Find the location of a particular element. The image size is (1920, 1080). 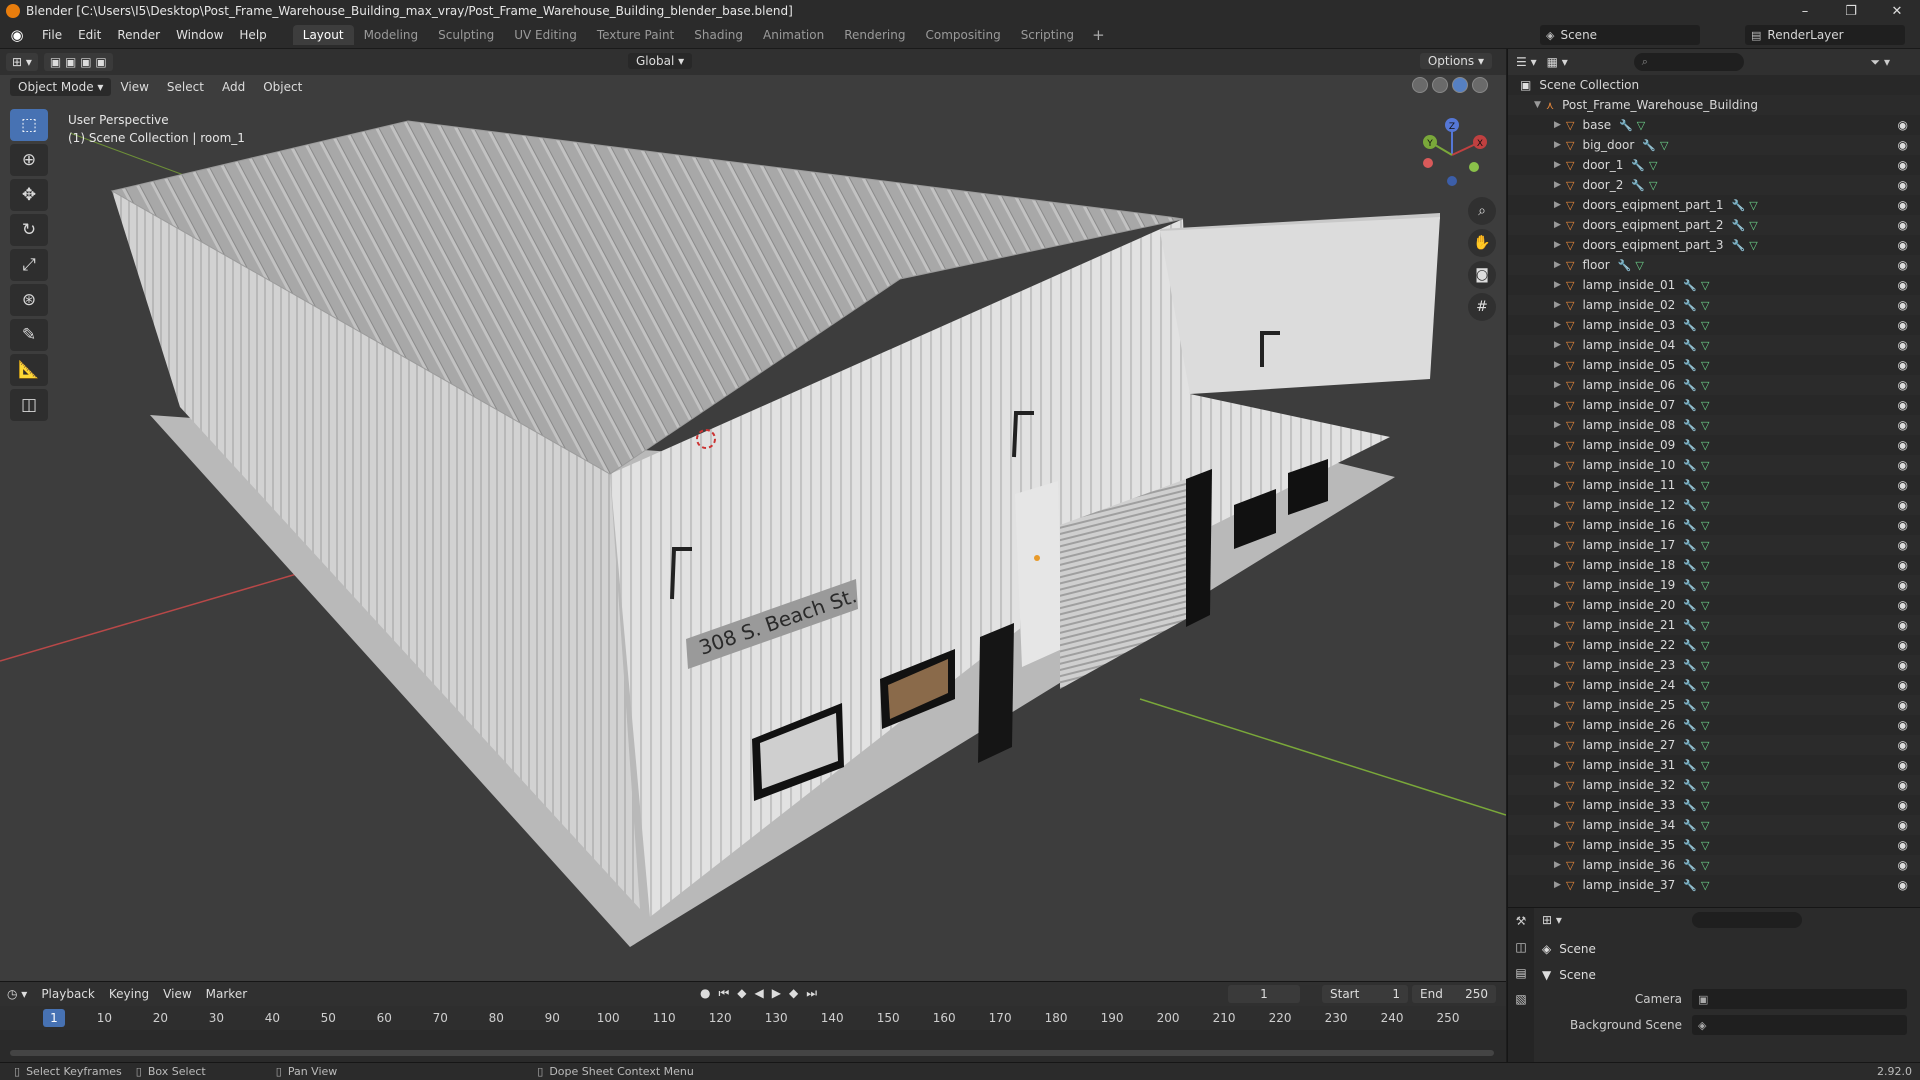

current-frame-field: 1 is located at coordinates (1264, 994).